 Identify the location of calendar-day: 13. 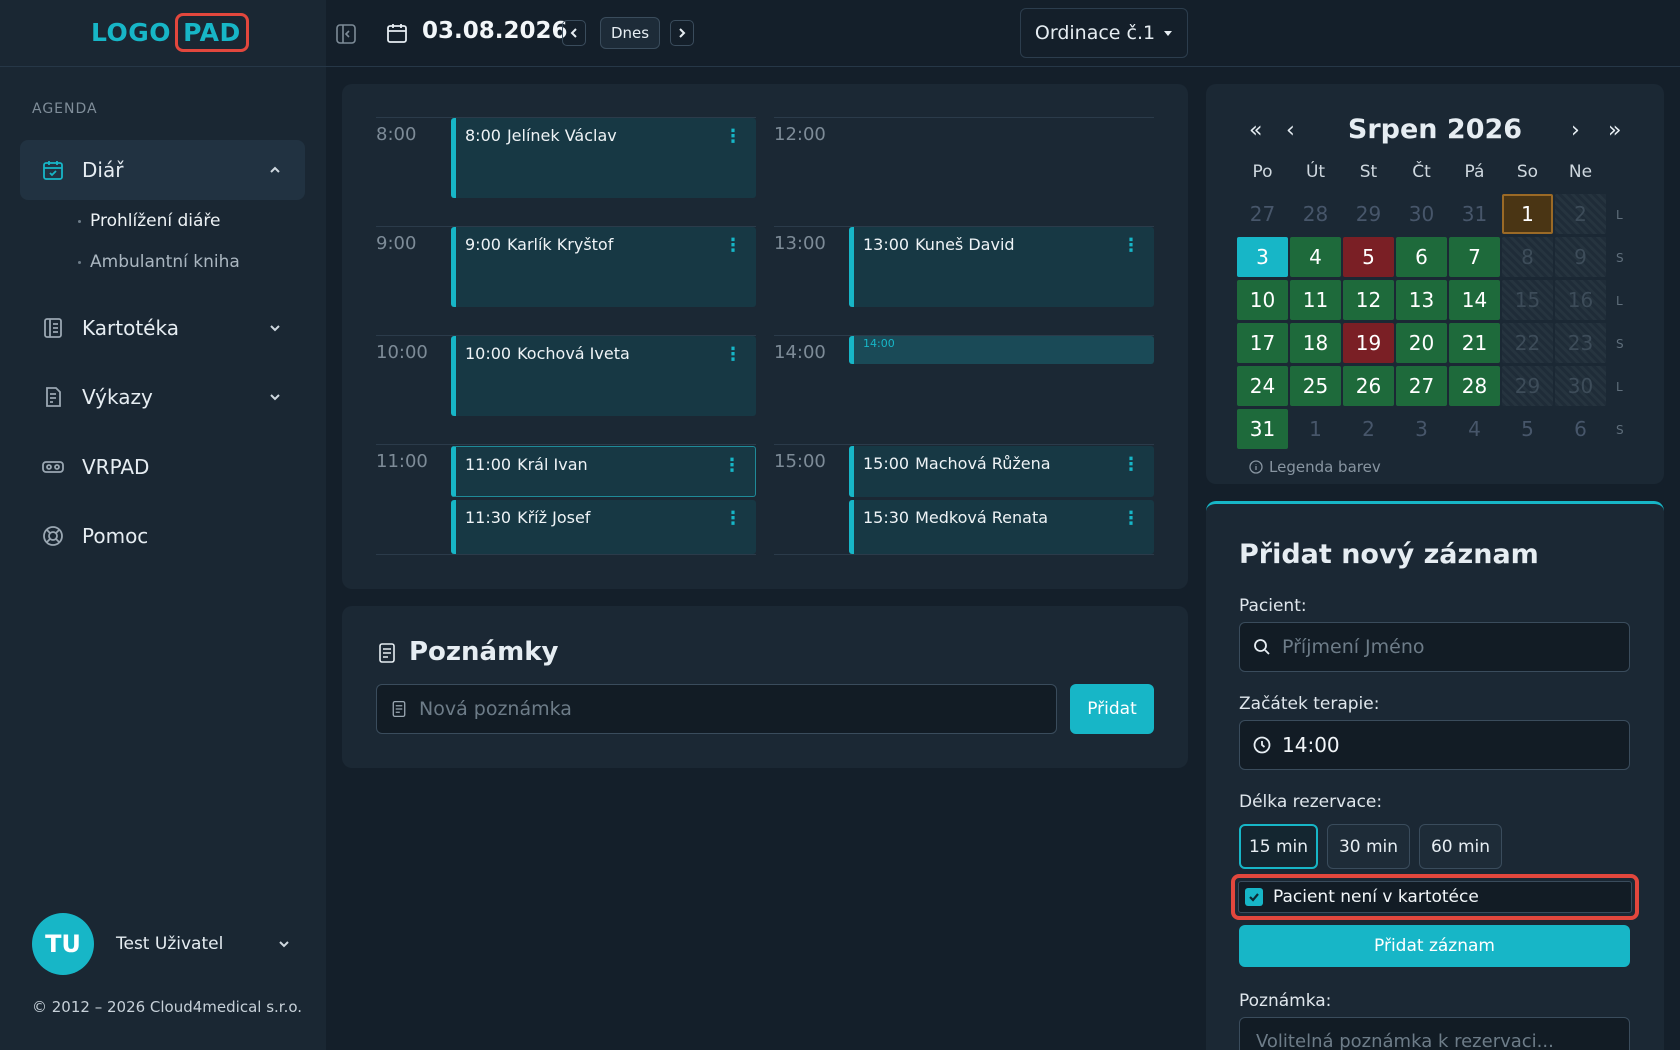
(1421, 300).